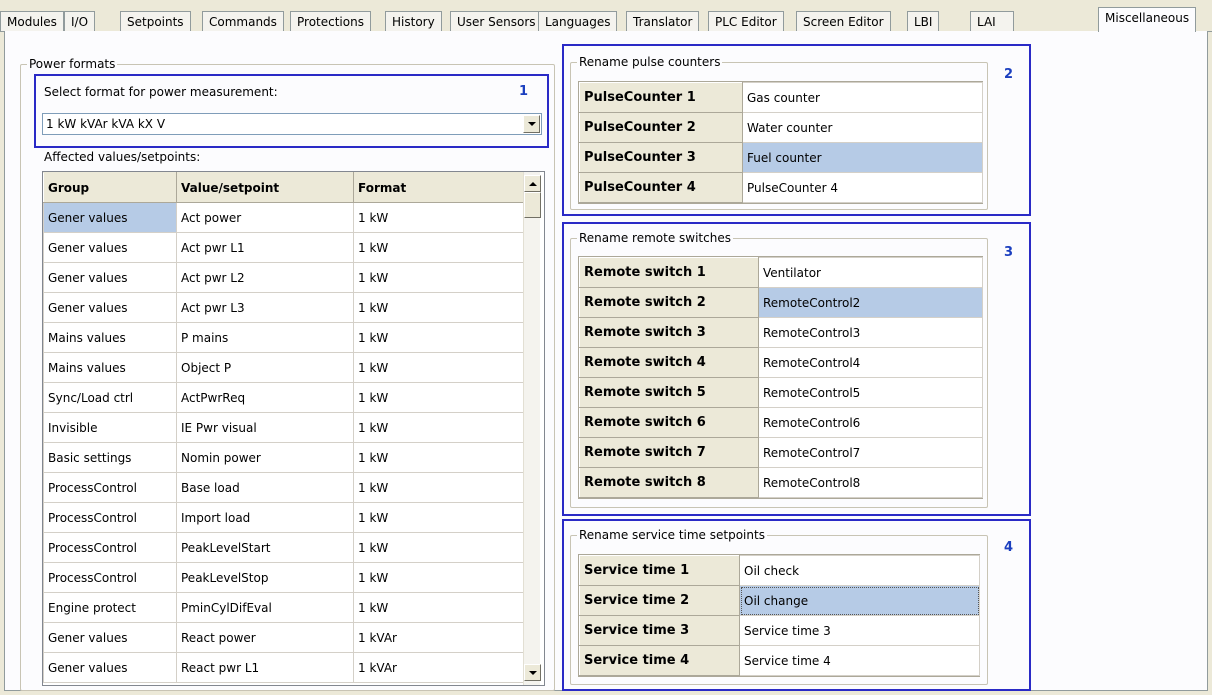  I want to click on tab-history: History, so click(413, 21).